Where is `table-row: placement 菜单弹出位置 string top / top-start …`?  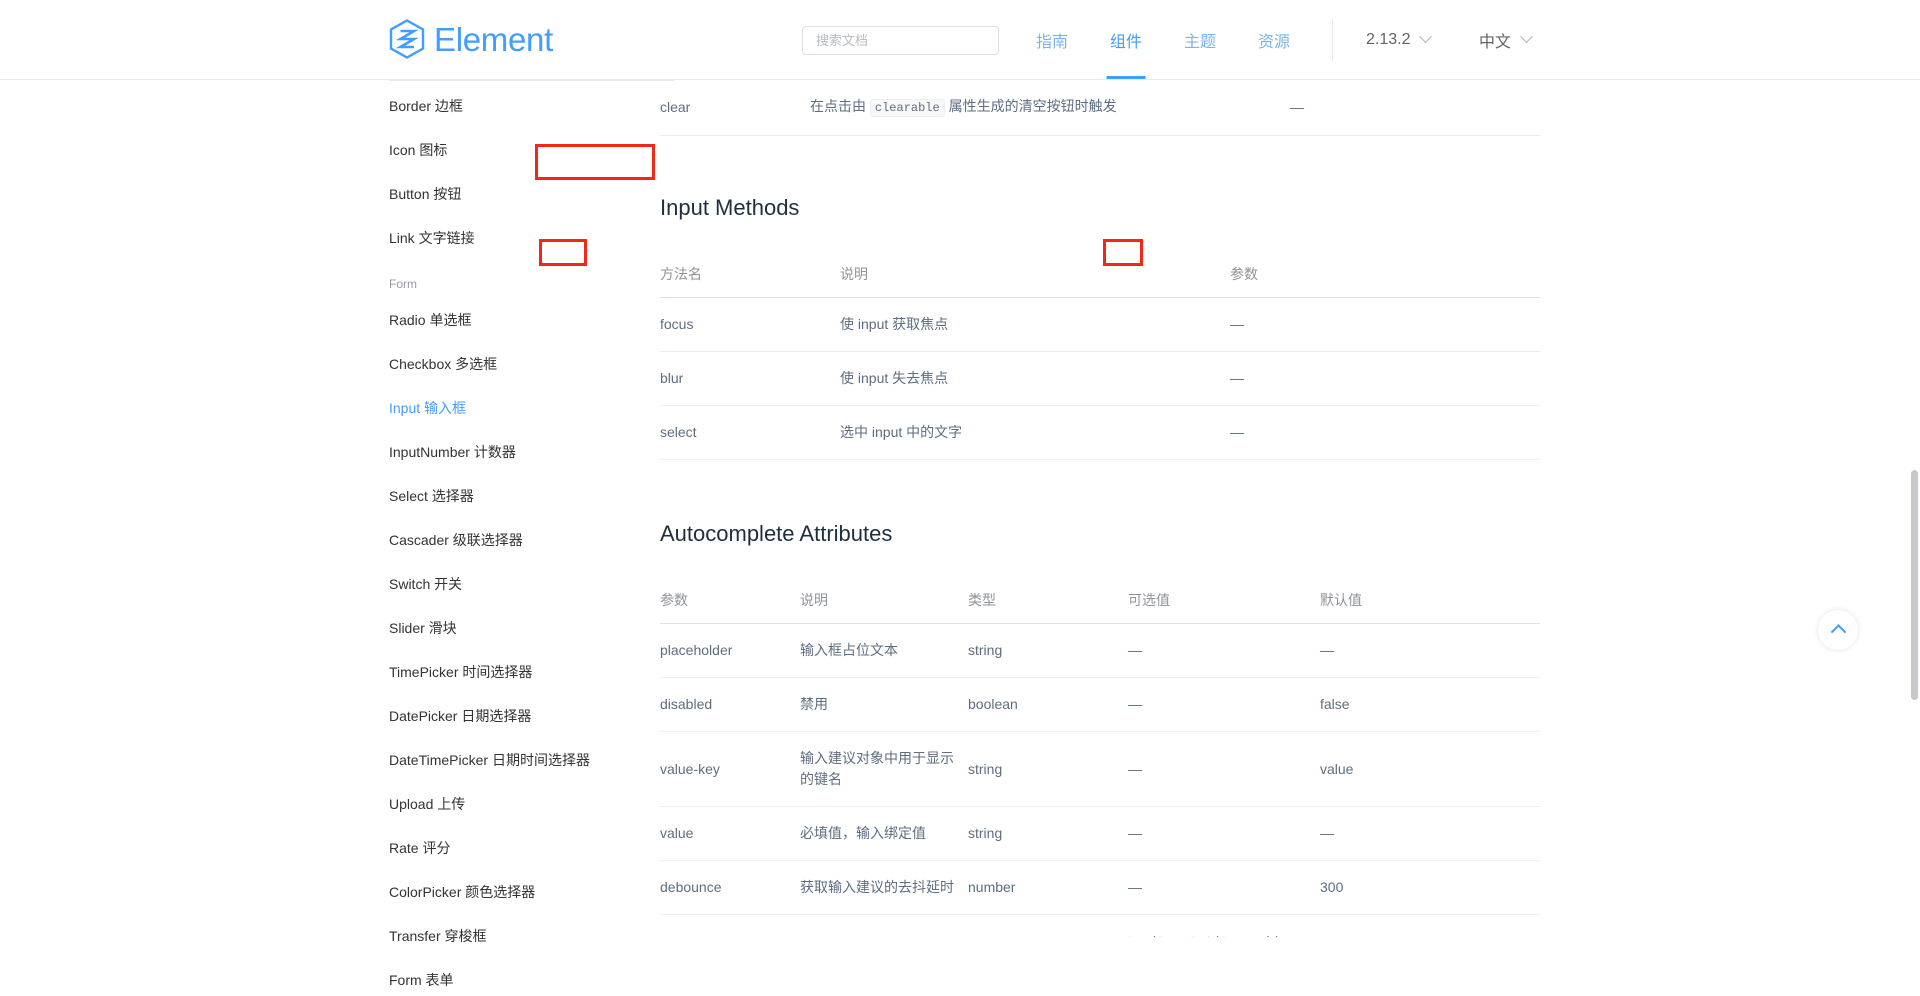
table-row: placement 菜单弹出位置 string top / top-start … is located at coordinates (1100, 925).